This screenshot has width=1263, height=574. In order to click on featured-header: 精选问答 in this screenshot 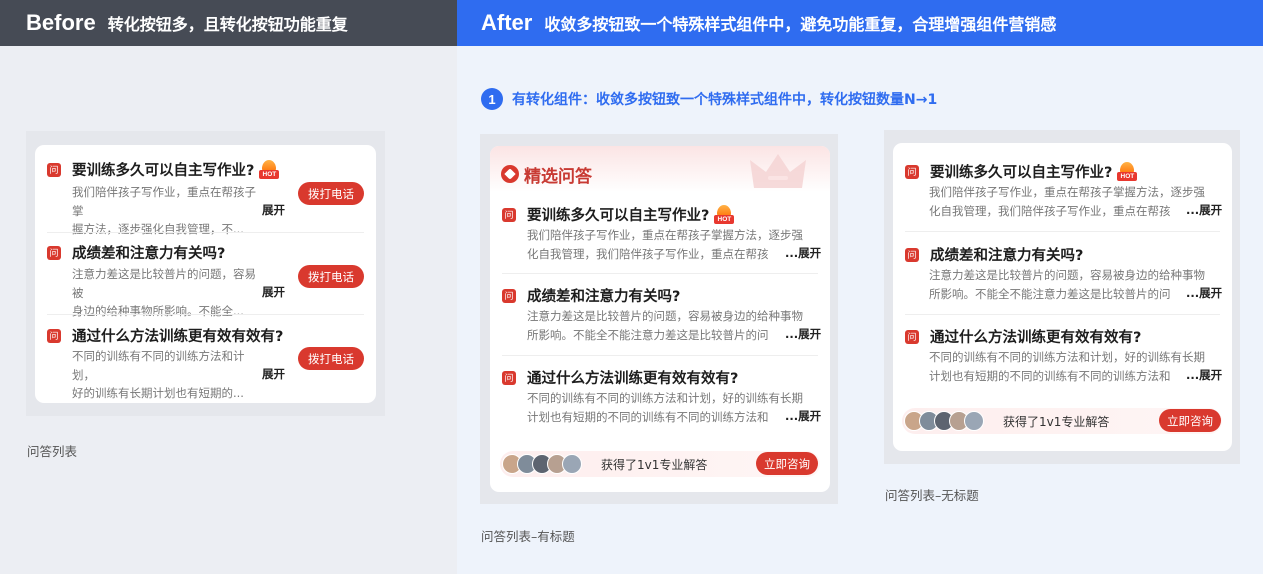, I will do `click(660, 169)`.